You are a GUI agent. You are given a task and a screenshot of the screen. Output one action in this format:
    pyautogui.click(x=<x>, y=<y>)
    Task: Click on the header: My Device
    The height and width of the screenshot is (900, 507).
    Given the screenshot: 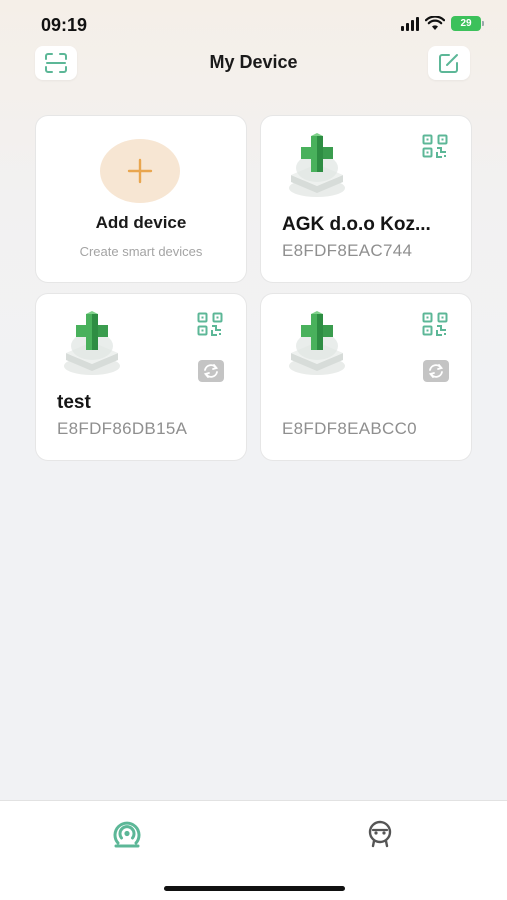 What is the action you would take?
    pyautogui.click(x=253, y=64)
    